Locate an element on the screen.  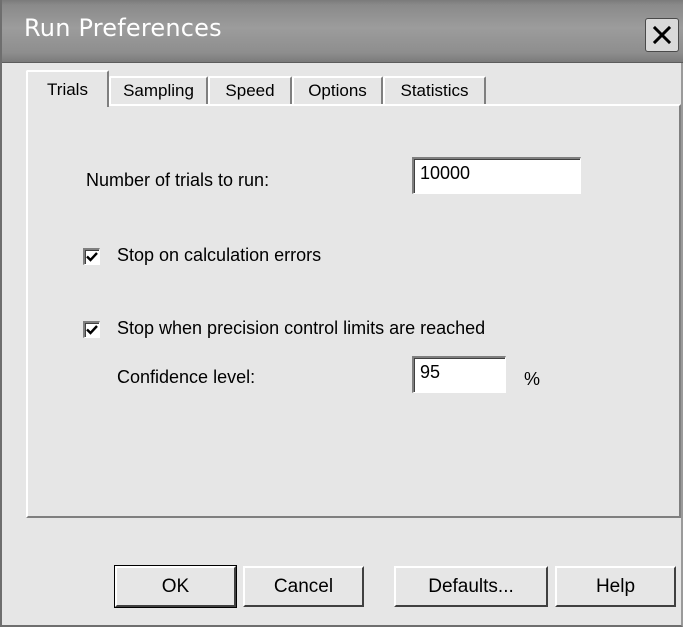
ok-button: OK is located at coordinates (175, 586).